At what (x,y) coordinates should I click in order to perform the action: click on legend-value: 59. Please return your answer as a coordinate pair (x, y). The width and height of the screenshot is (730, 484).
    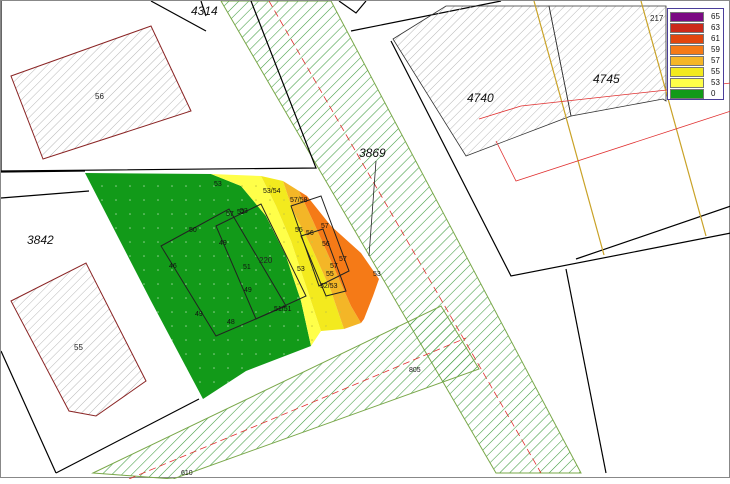
    Looking at the image, I should click on (715, 49).